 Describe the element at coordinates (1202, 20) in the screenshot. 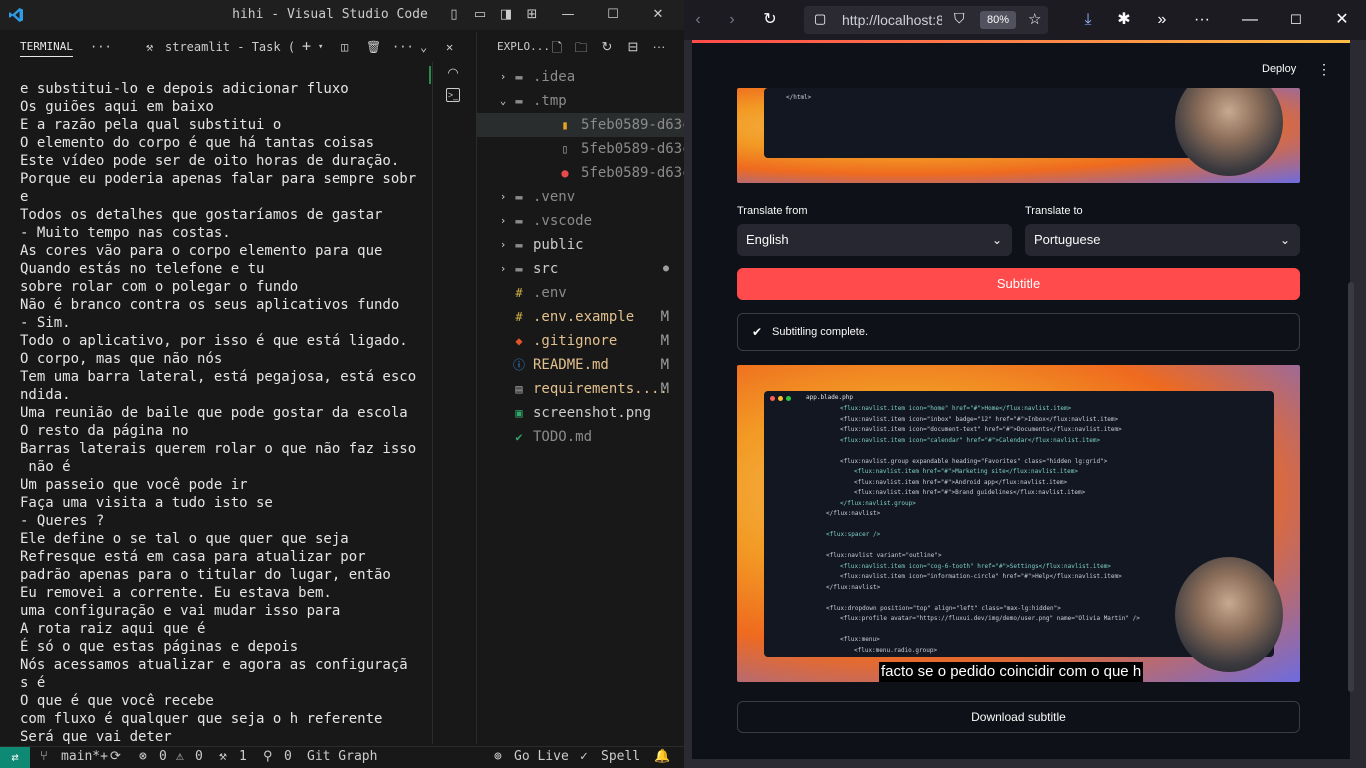

I see `app-menu-icon: ···` at that location.